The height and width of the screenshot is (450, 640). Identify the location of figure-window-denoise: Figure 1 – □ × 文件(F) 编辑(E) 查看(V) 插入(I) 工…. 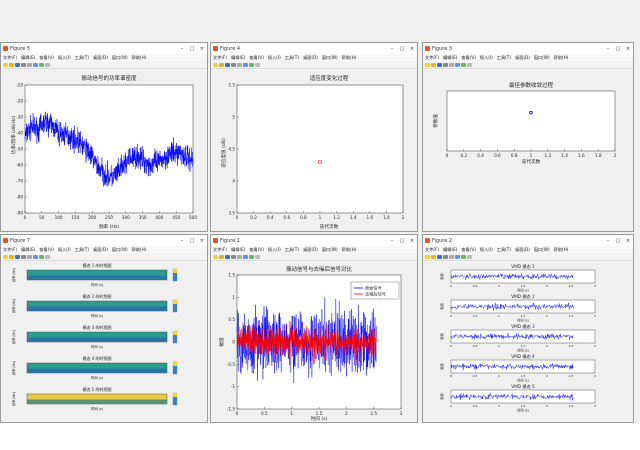
(314, 328).